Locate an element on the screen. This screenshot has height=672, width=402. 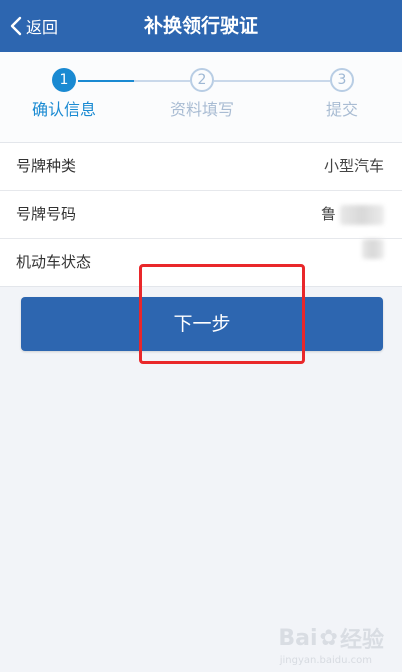
plate-type-value: 小型汽车 is located at coordinates (353, 166).